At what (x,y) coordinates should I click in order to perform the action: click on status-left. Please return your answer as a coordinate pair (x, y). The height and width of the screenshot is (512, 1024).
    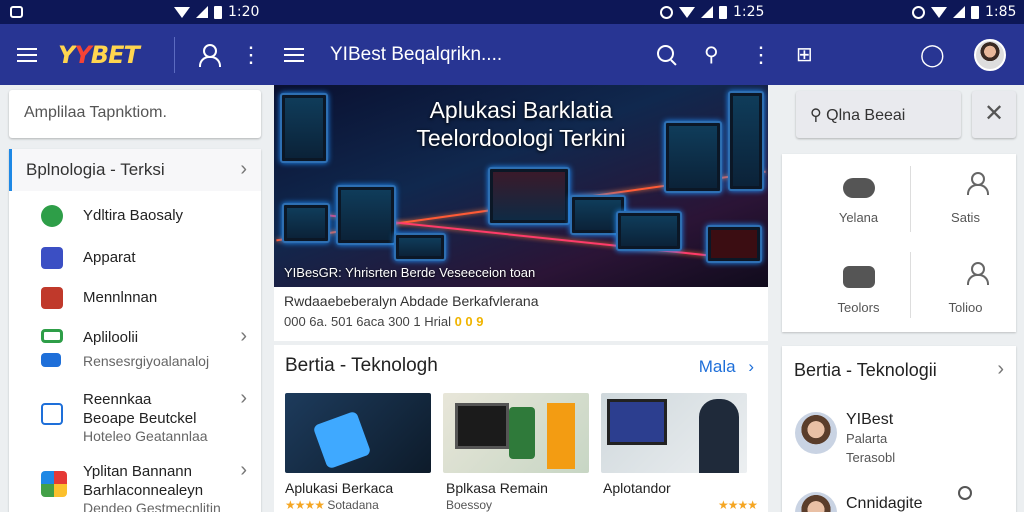
    Looking at the image, I should click on (16, 12).